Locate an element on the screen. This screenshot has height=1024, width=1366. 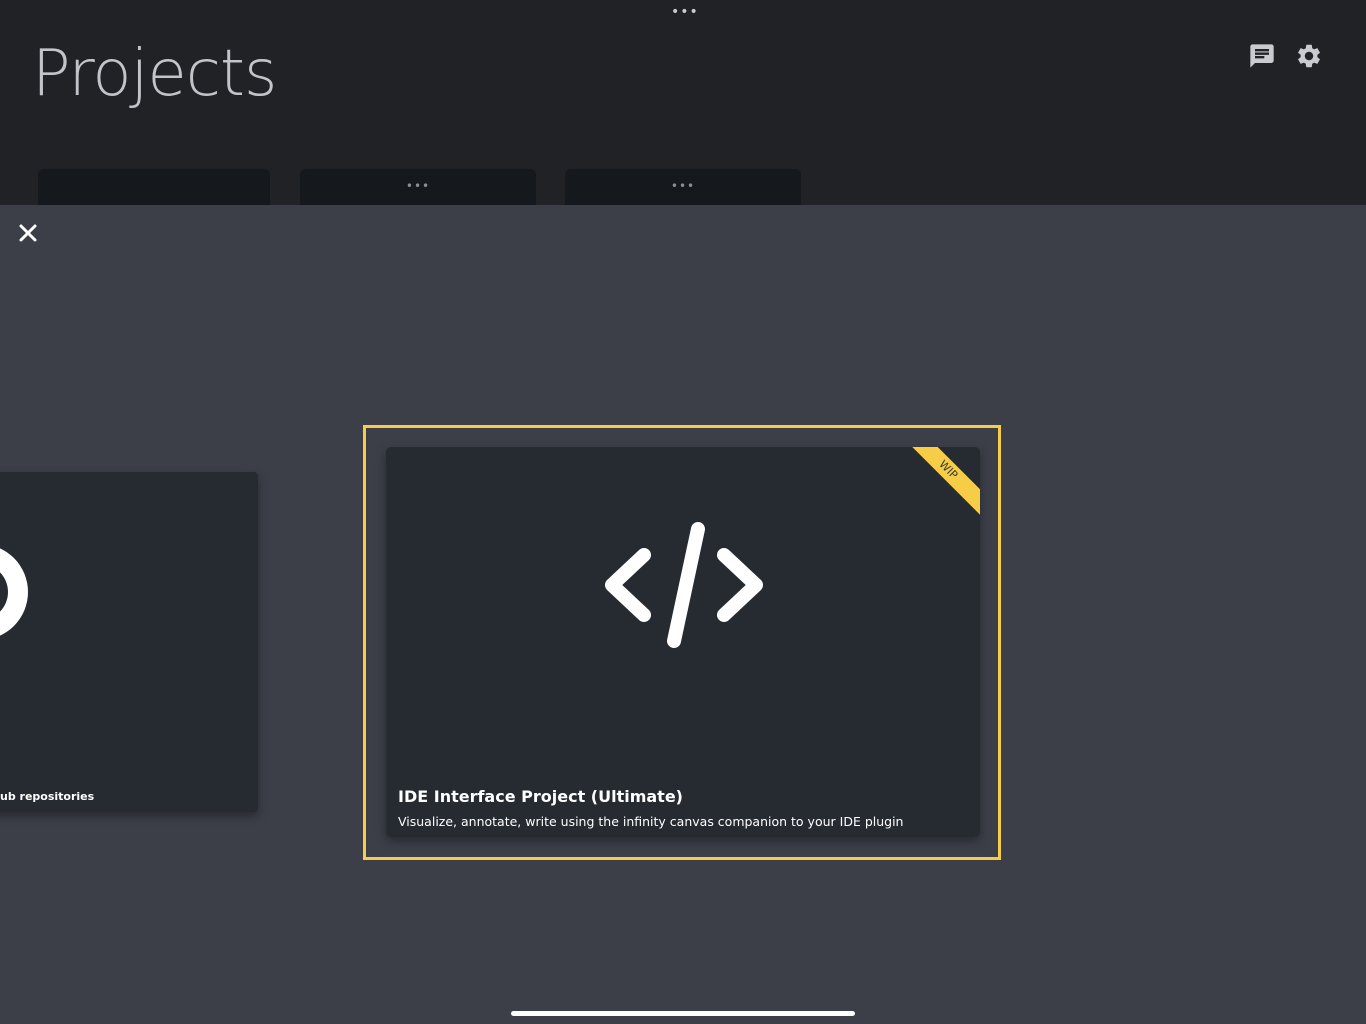
project-tab-3: ••• is located at coordinates (683, 187).